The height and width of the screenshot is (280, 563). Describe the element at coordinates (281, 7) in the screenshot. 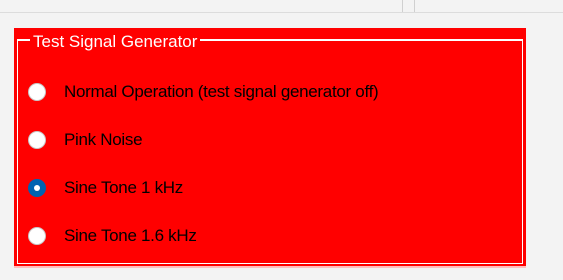

I see `top-panel-edge` at that location.